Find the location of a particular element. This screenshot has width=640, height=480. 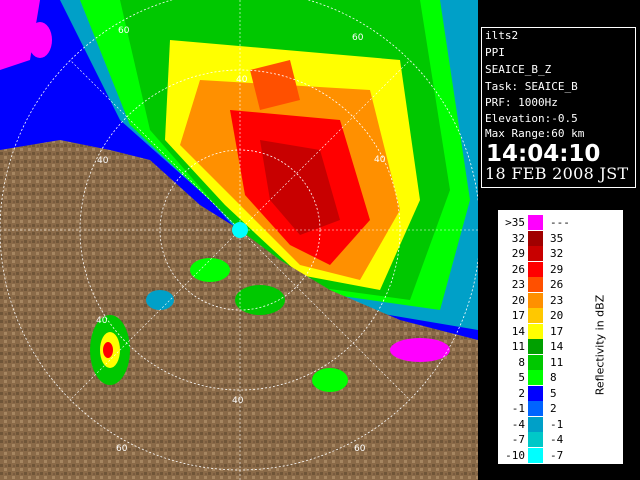

legend-row: -1 2 is located at coordinates (547, 408).